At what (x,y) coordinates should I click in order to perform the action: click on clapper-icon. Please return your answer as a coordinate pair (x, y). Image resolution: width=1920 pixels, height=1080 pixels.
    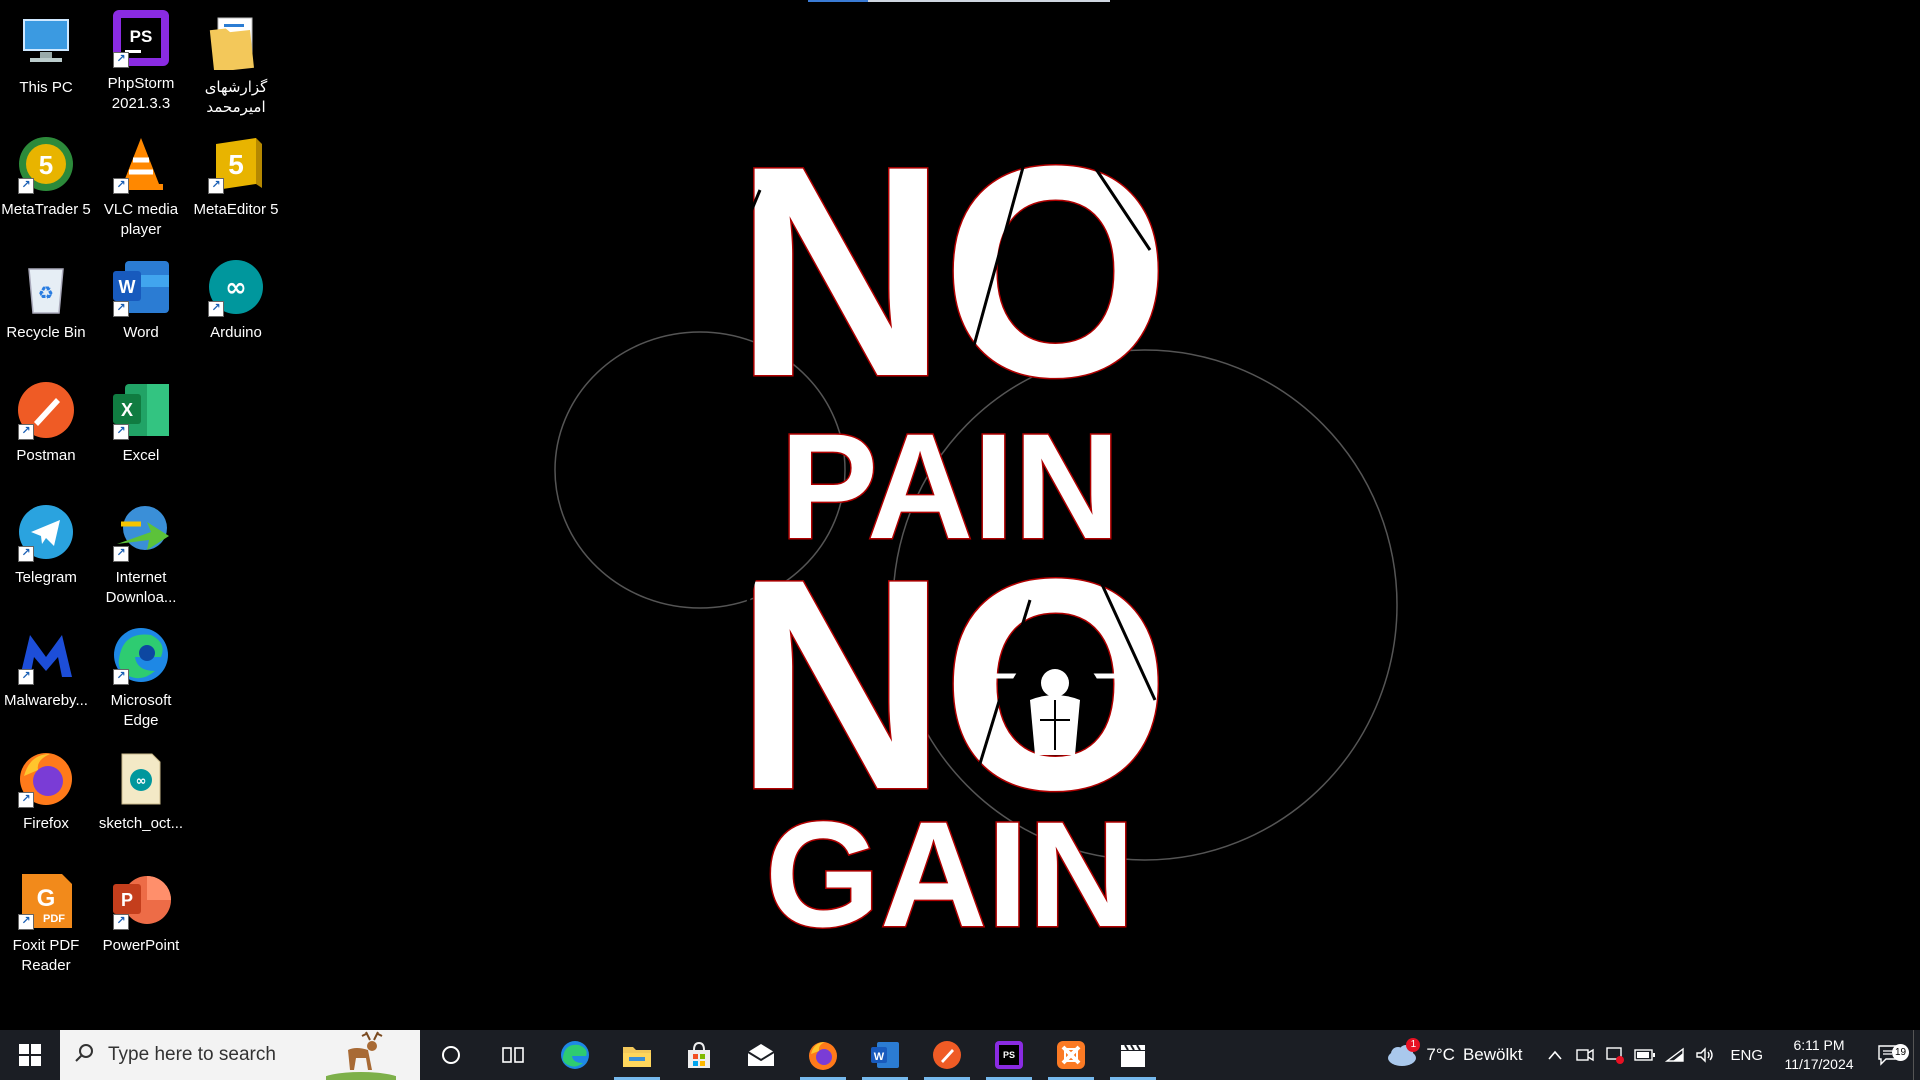
    Looking at the image, I should click on (1133, 1055).